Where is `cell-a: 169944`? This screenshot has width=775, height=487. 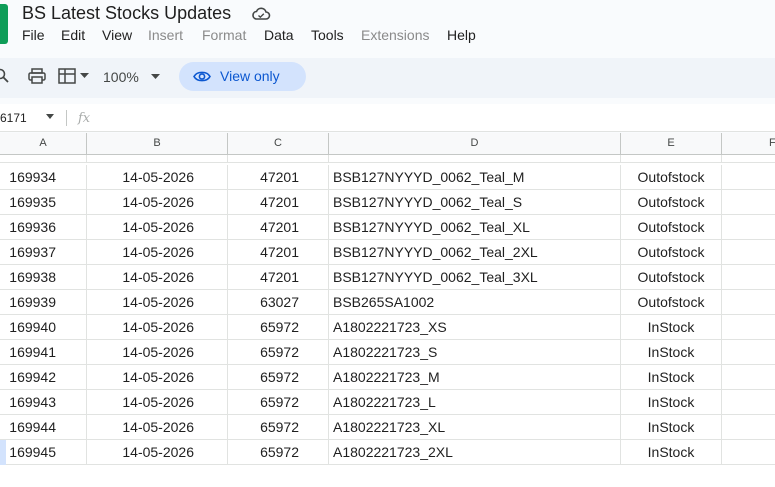
cell-a: 169944 is located at coordinates (43, 427).